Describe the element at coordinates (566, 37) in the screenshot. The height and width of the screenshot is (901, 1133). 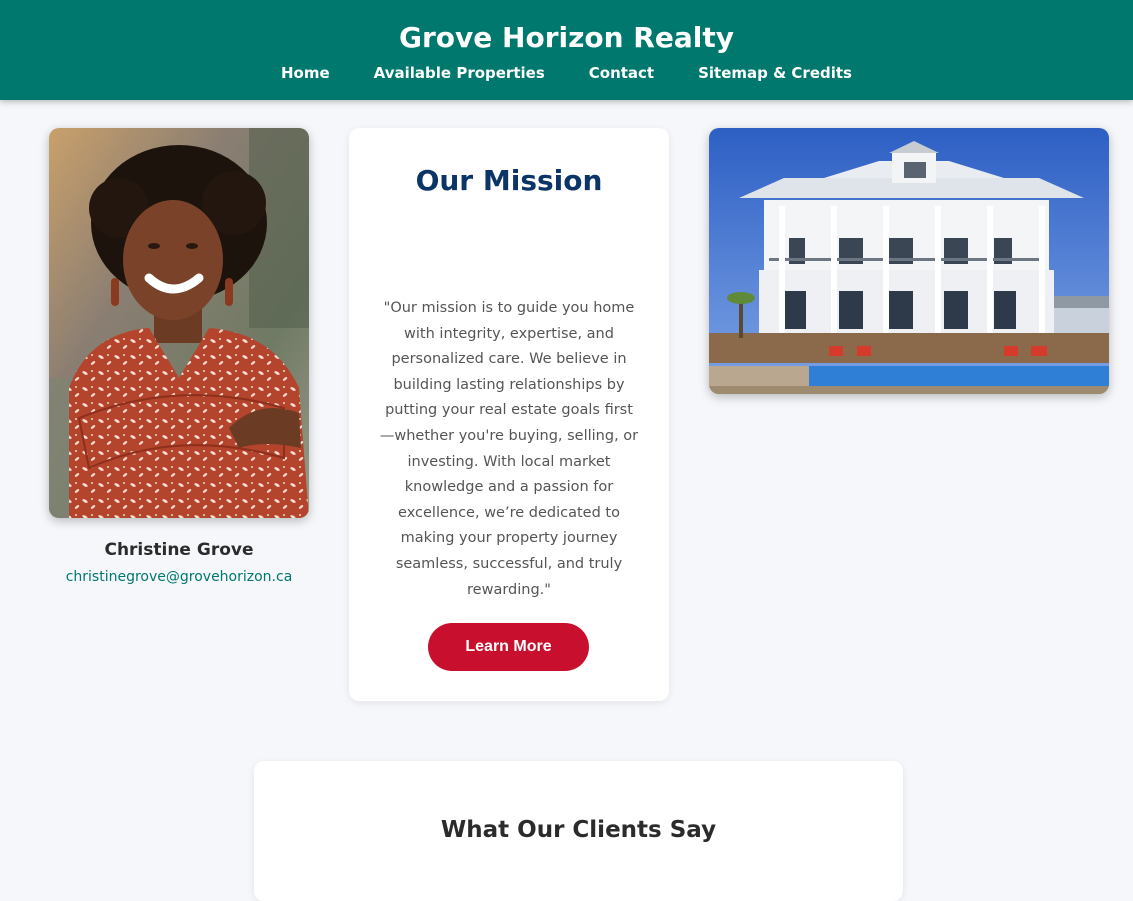
I see `site-title: Grove Horizon Realty` at that location.